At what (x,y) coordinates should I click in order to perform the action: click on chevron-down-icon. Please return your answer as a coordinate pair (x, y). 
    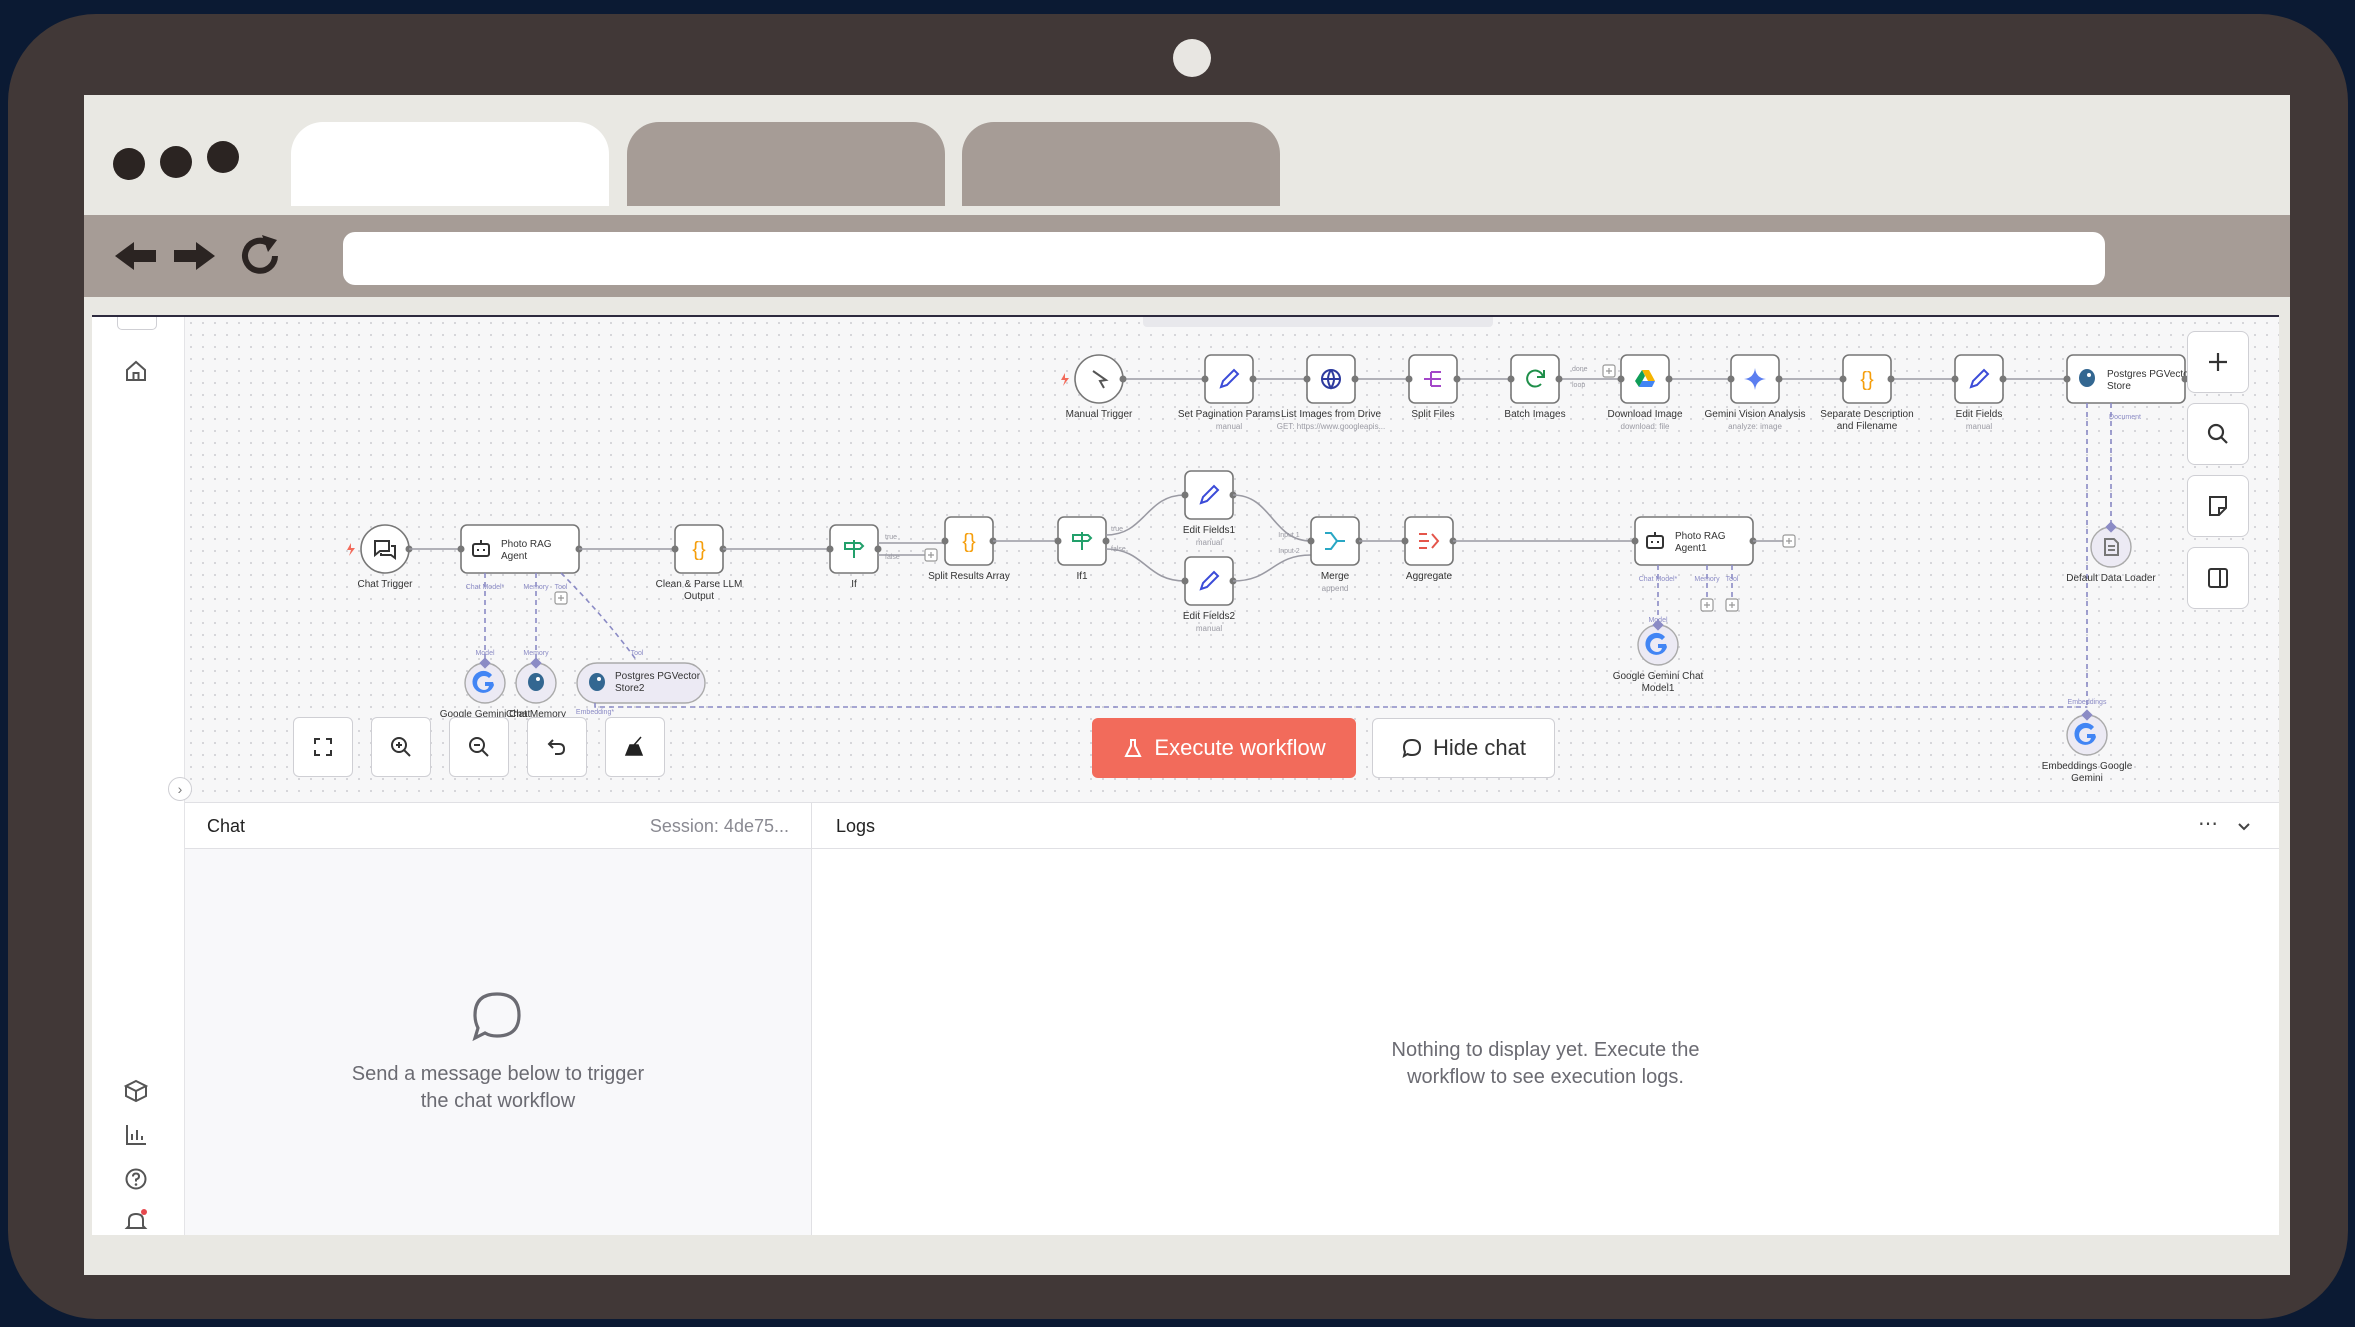
    Looking at the image, I should click on (2244, 826).